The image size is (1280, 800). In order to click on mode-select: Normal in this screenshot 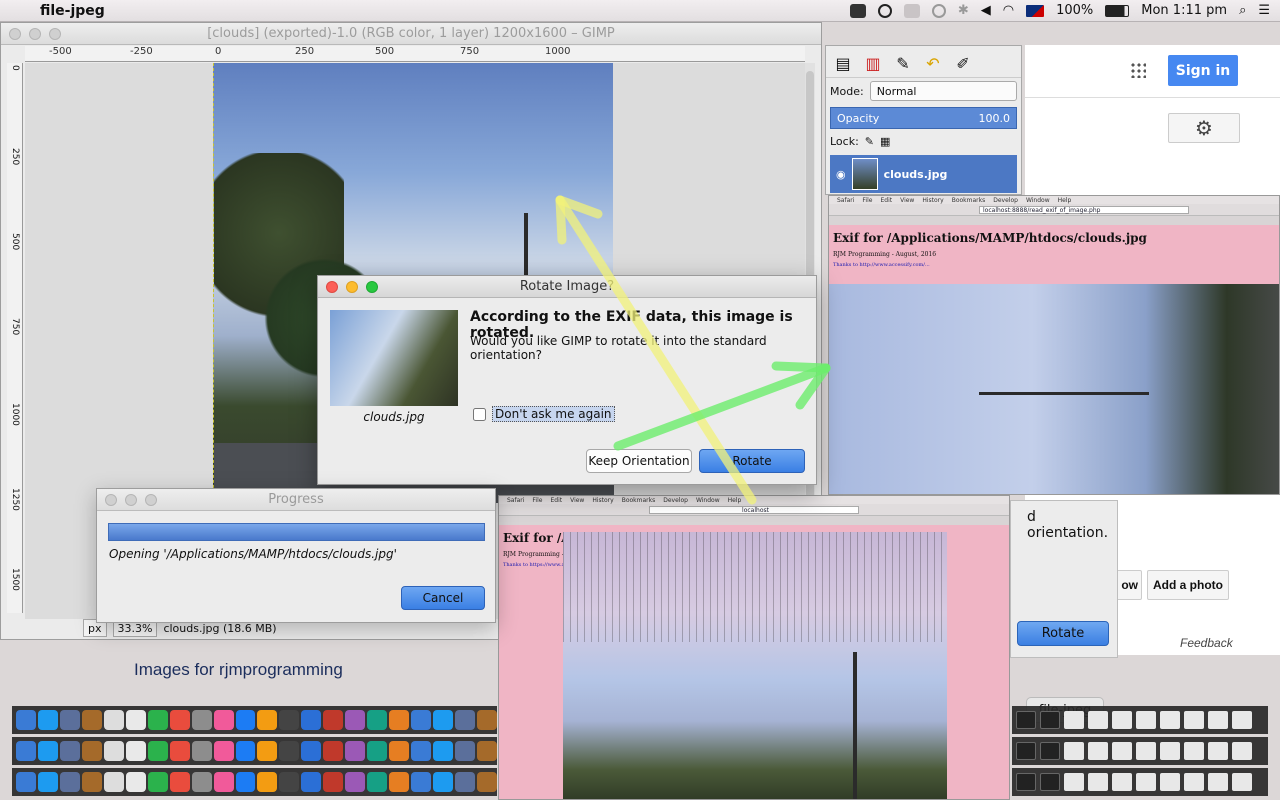, I will do `click(943, 91)`.